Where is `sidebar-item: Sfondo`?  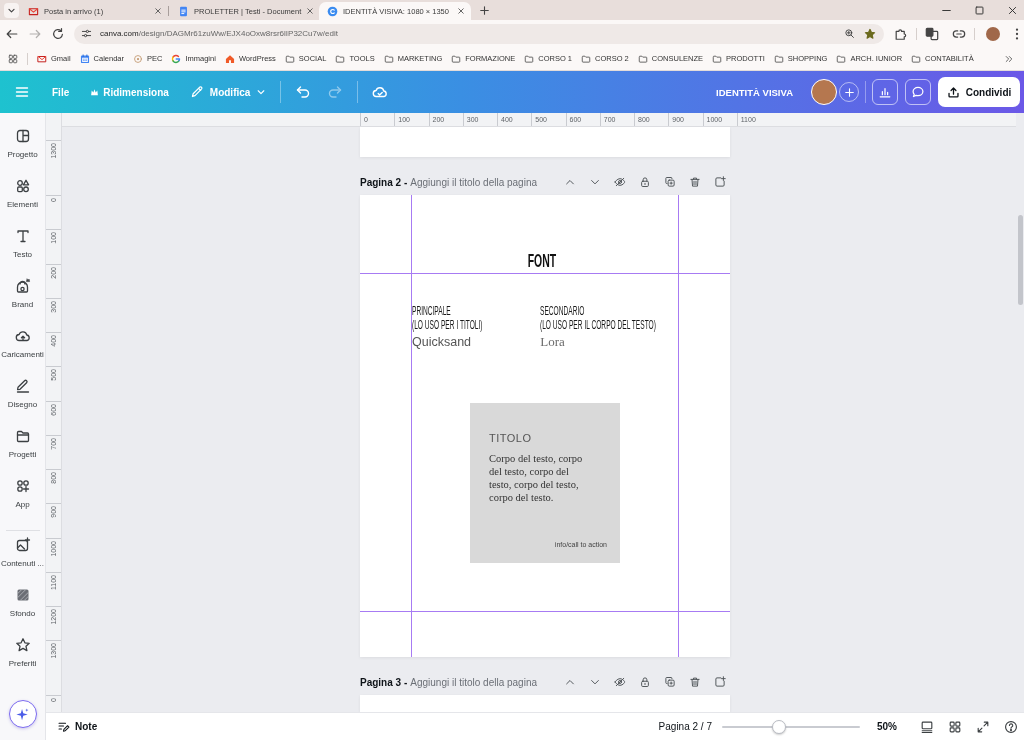
sidebar-item: Sfondo is located at coordinates (22, 610).